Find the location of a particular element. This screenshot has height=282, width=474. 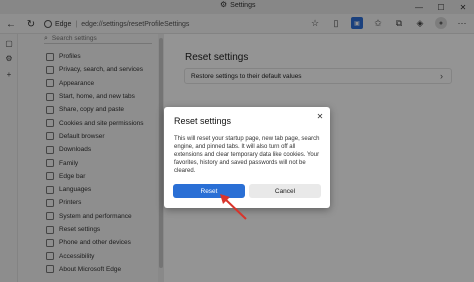

dialog-title: Reset settings is located at coordinates (203, 121).